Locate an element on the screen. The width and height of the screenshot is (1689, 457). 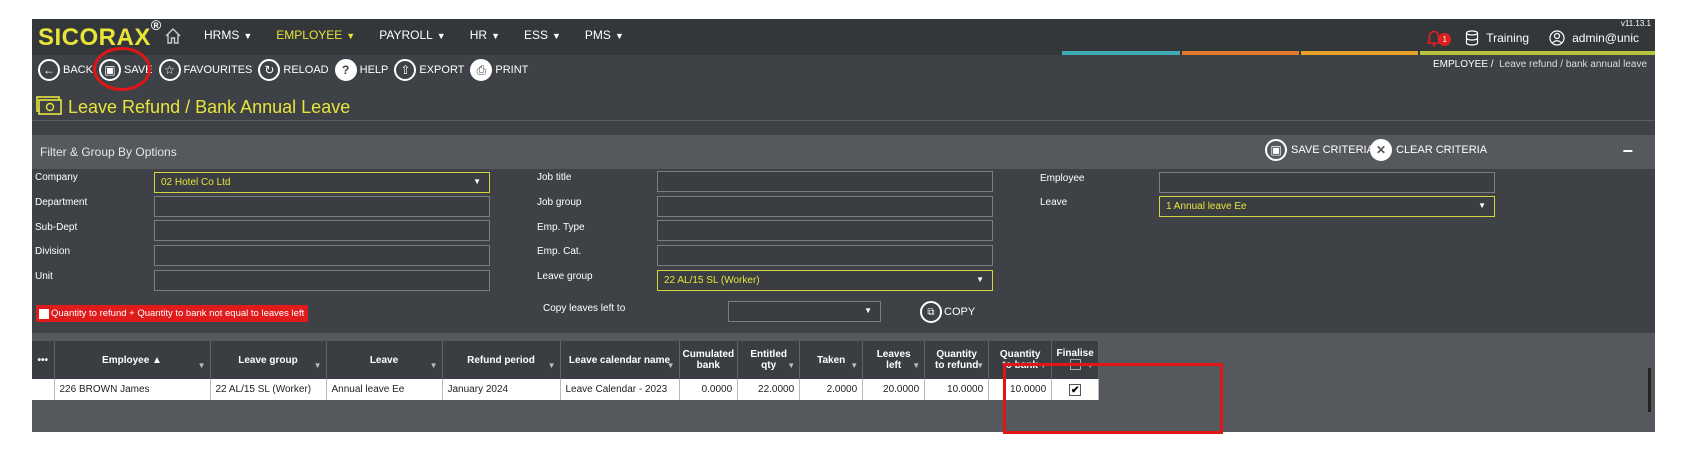
column-entitled-qty: Entitled qty ▼ is located at coordinates (769, 360).